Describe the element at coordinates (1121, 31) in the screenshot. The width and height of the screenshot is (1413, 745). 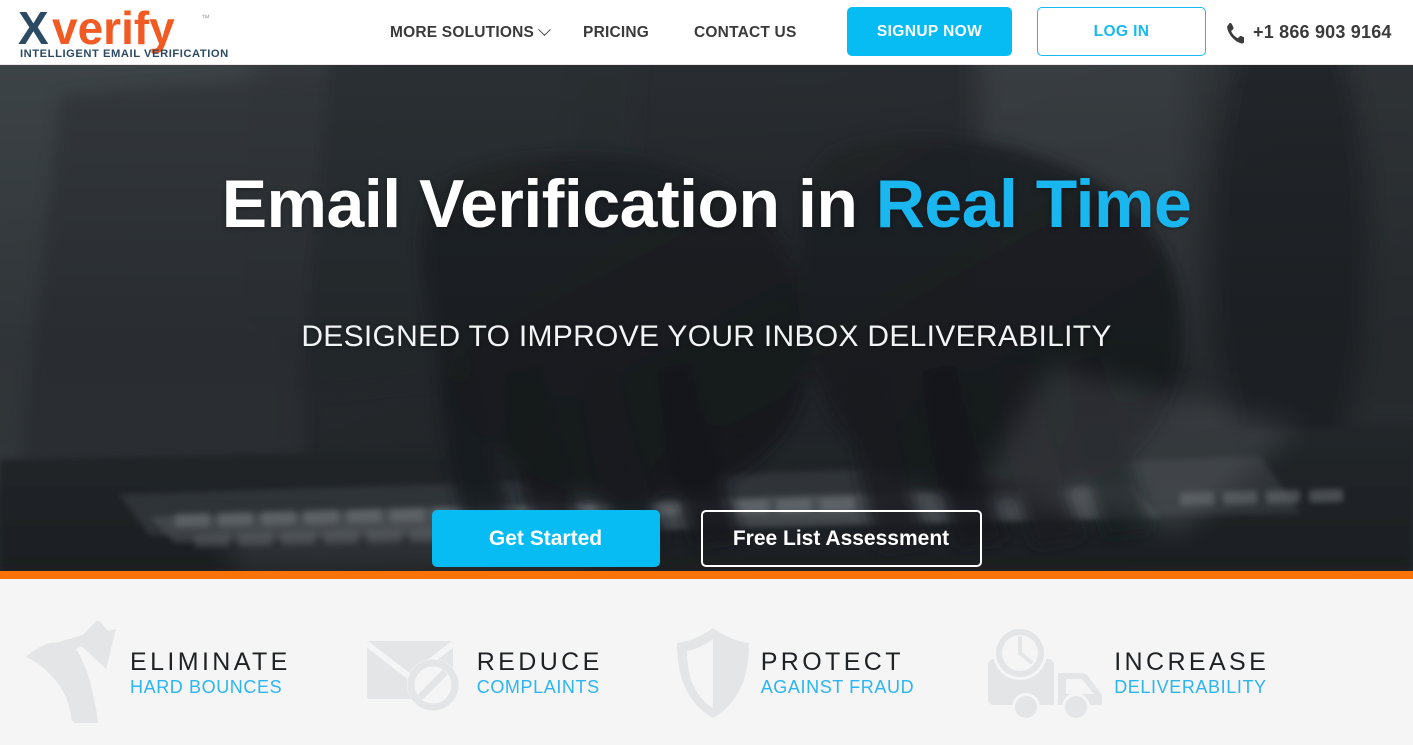
I see `log-in-button: LOG IN` at that location.